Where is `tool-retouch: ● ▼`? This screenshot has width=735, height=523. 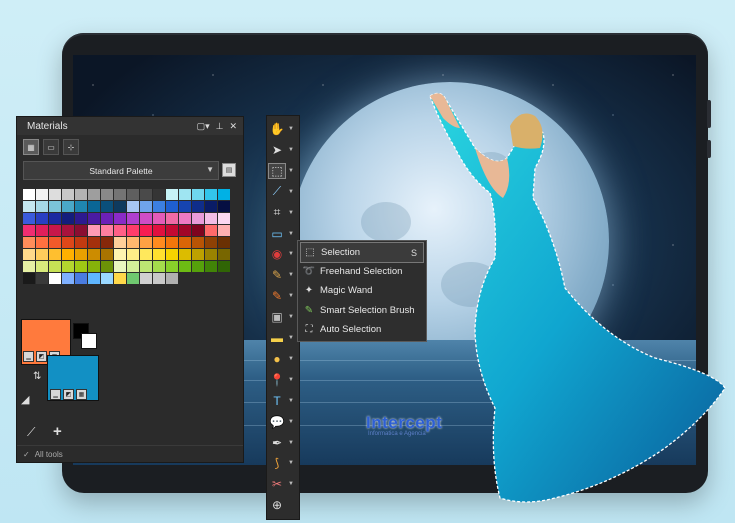 tool-retouch: ● ▼ is located at coordinates (282, 359).